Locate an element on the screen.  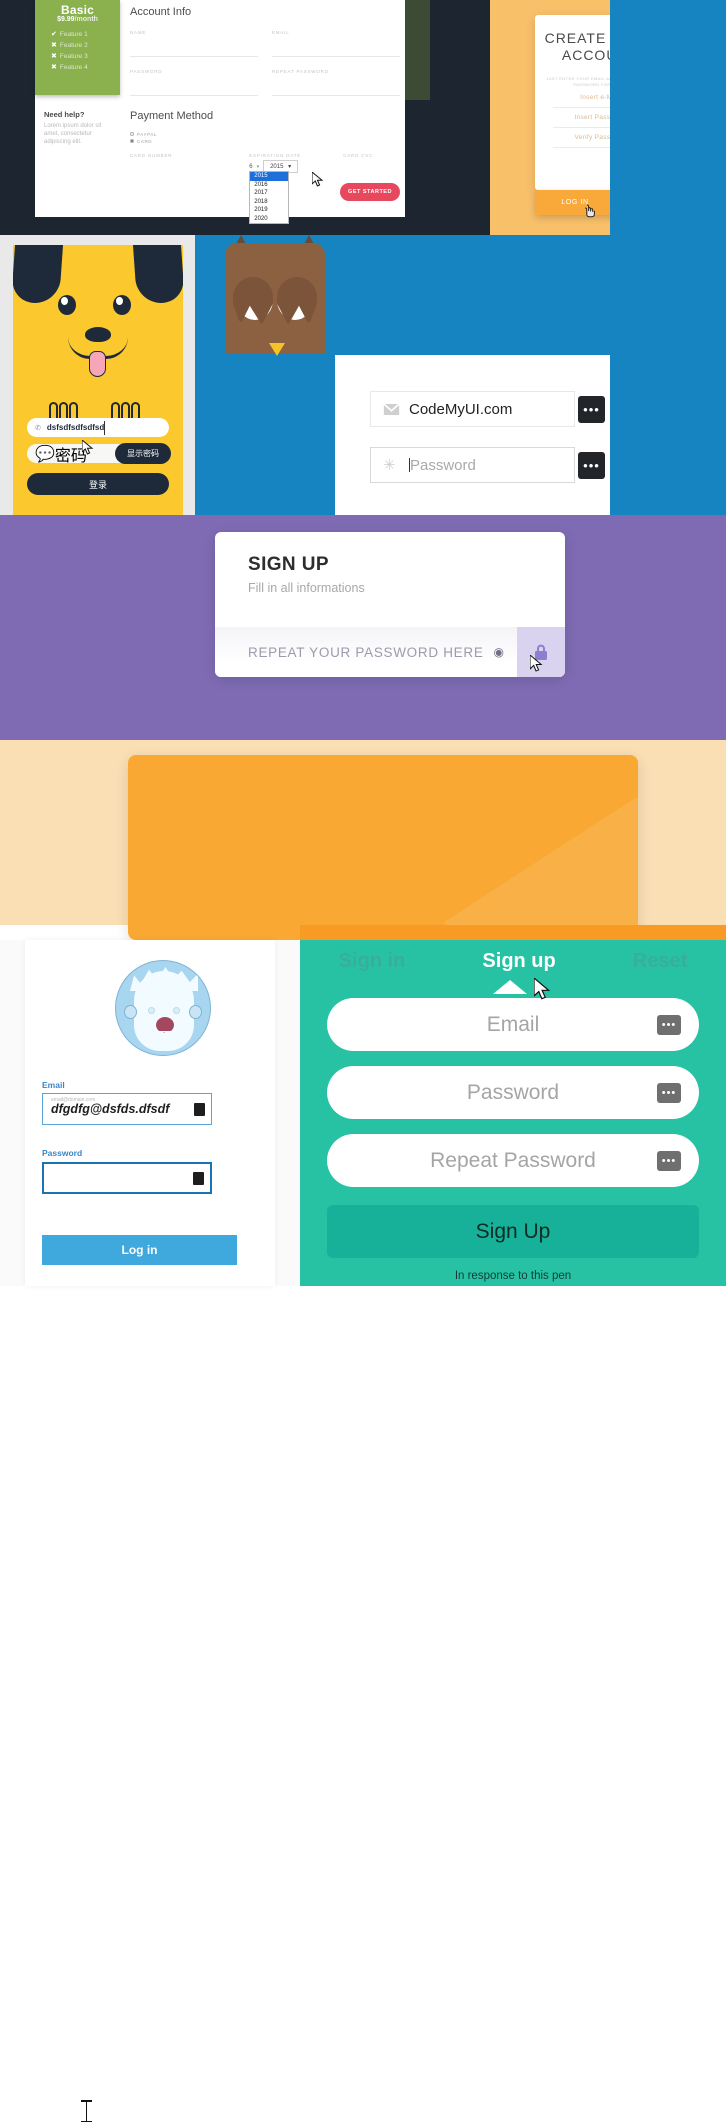
show-password-button: 显示密码 is located at coordinates (143, 453).